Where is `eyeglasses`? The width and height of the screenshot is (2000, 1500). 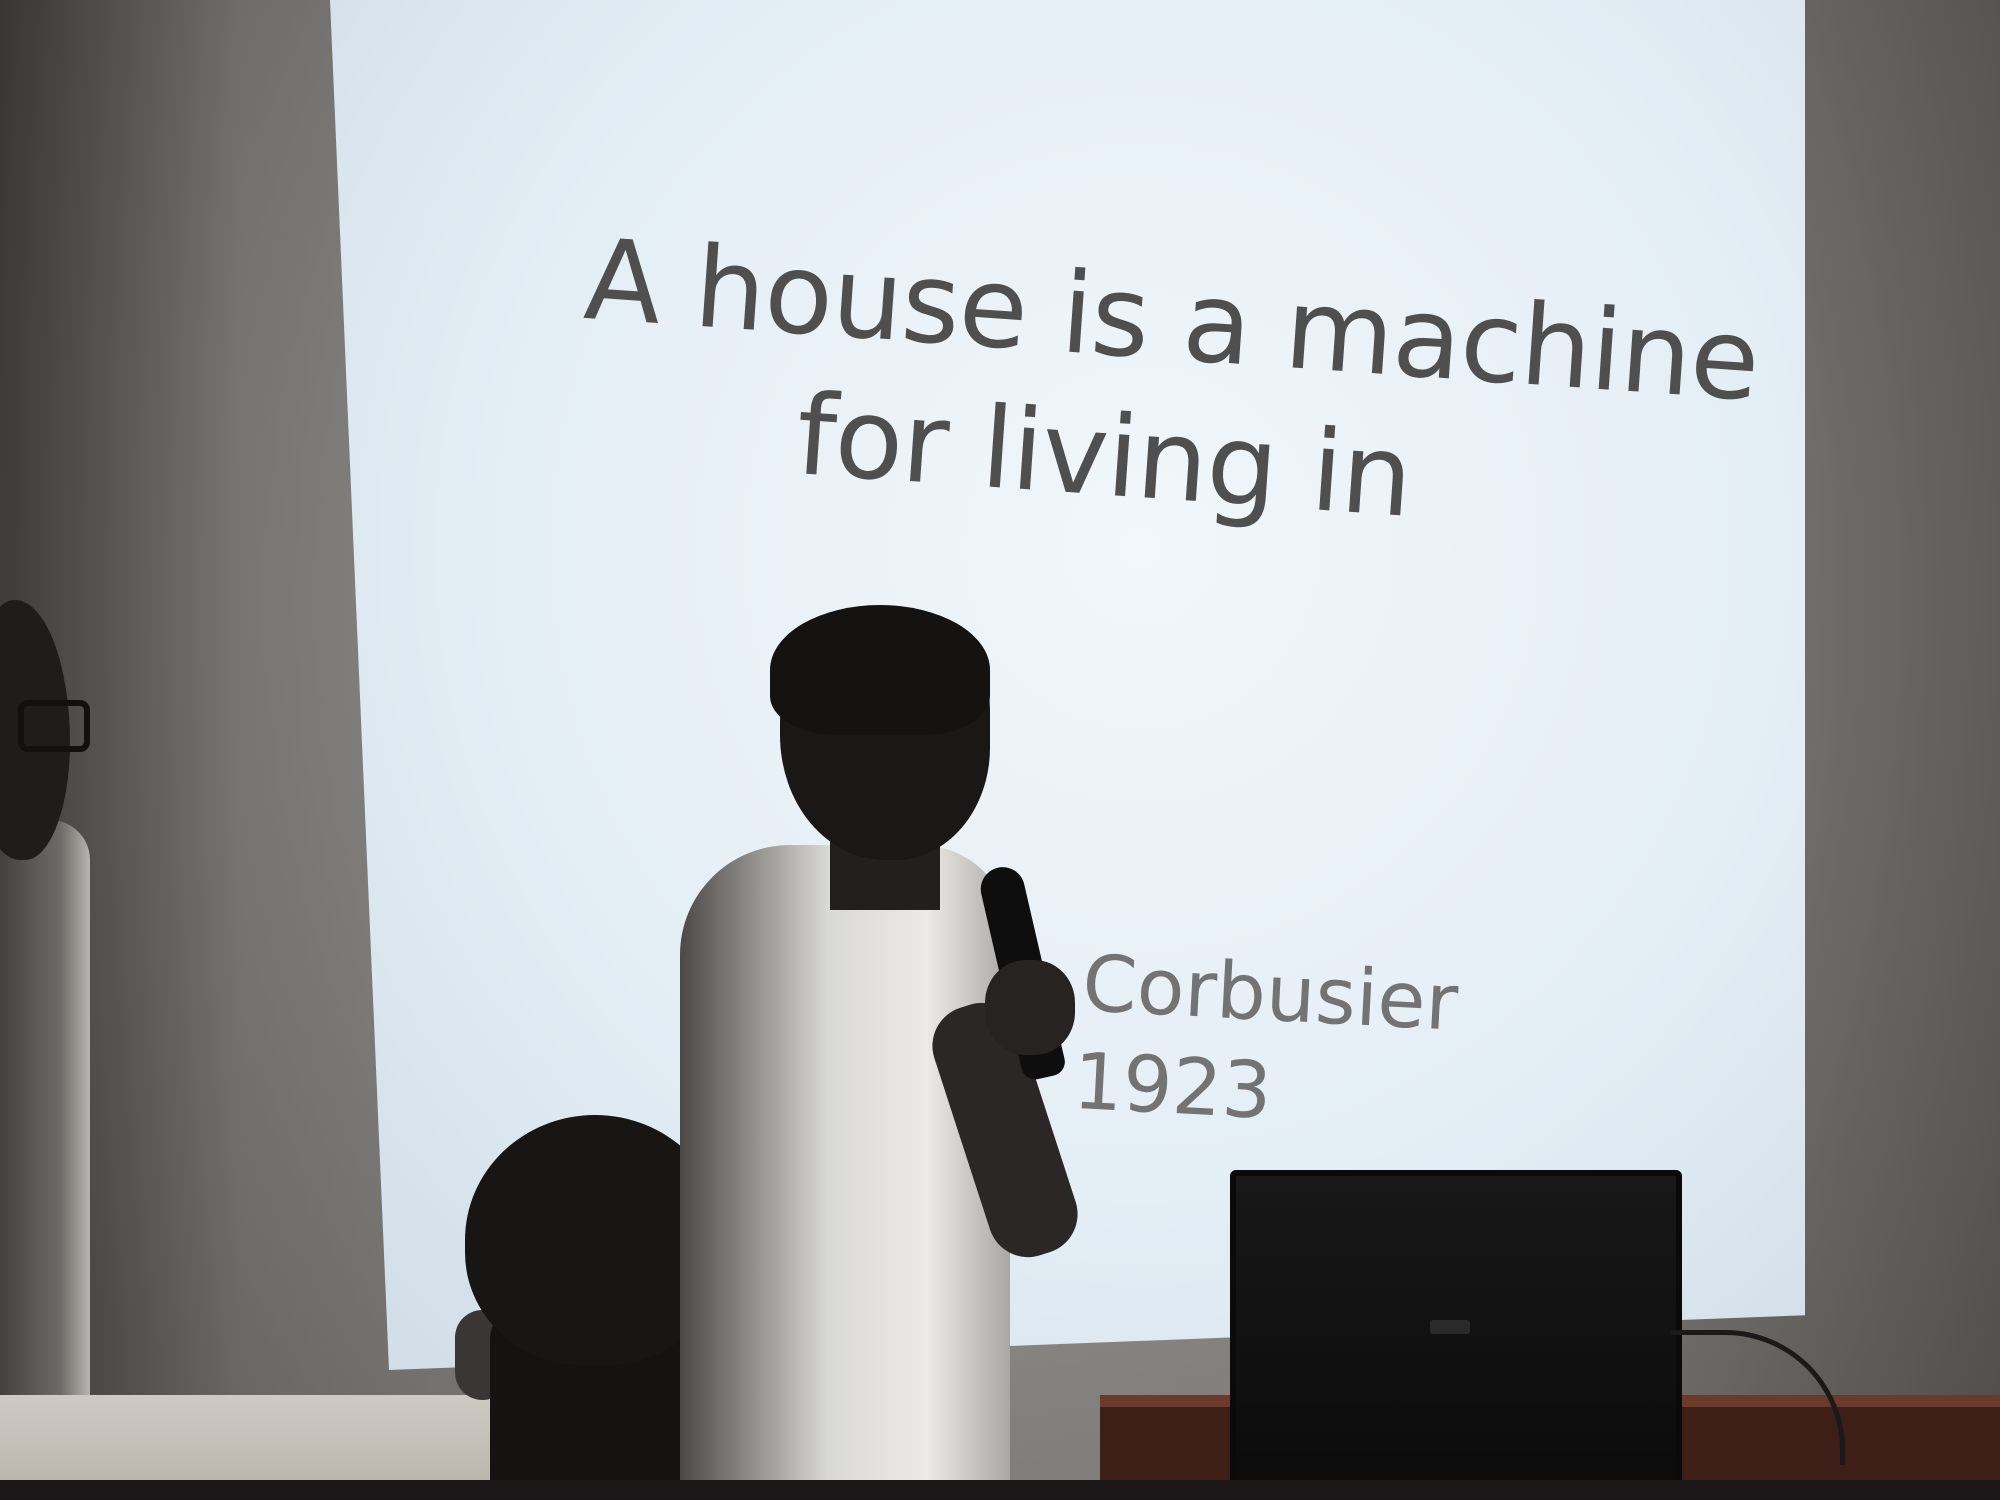 eyeglasses is located at coordinates (54, 726).